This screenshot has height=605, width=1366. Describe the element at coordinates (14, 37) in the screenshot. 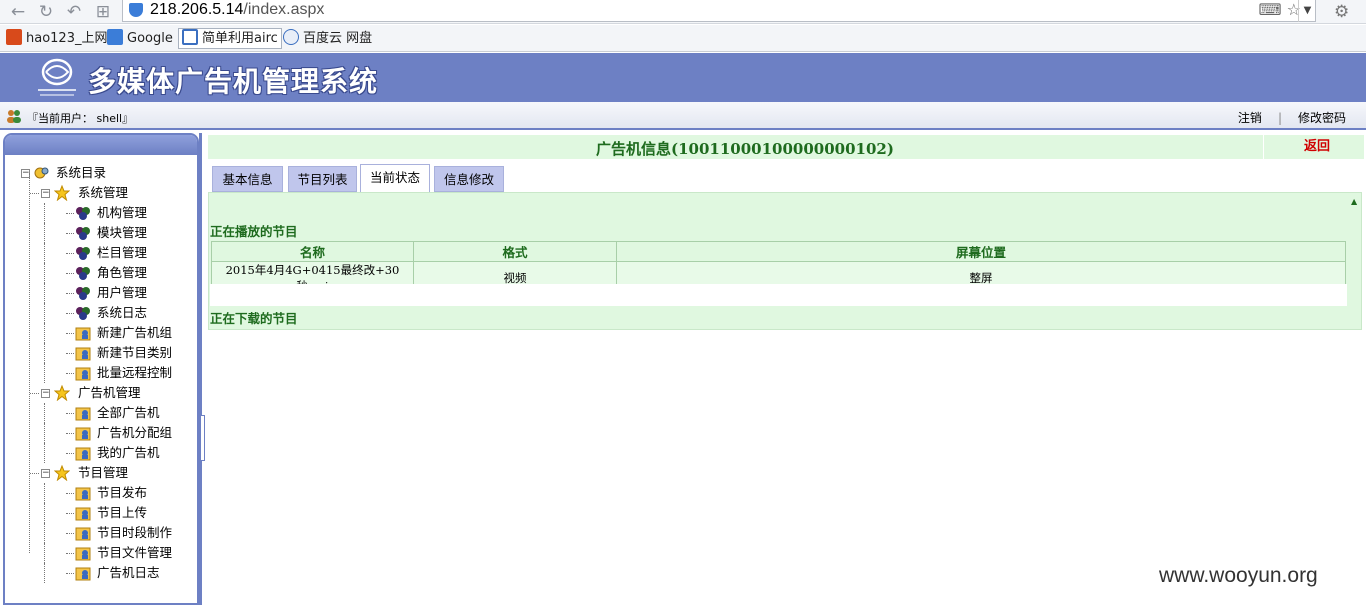

I see `hao123-icon` at that location.